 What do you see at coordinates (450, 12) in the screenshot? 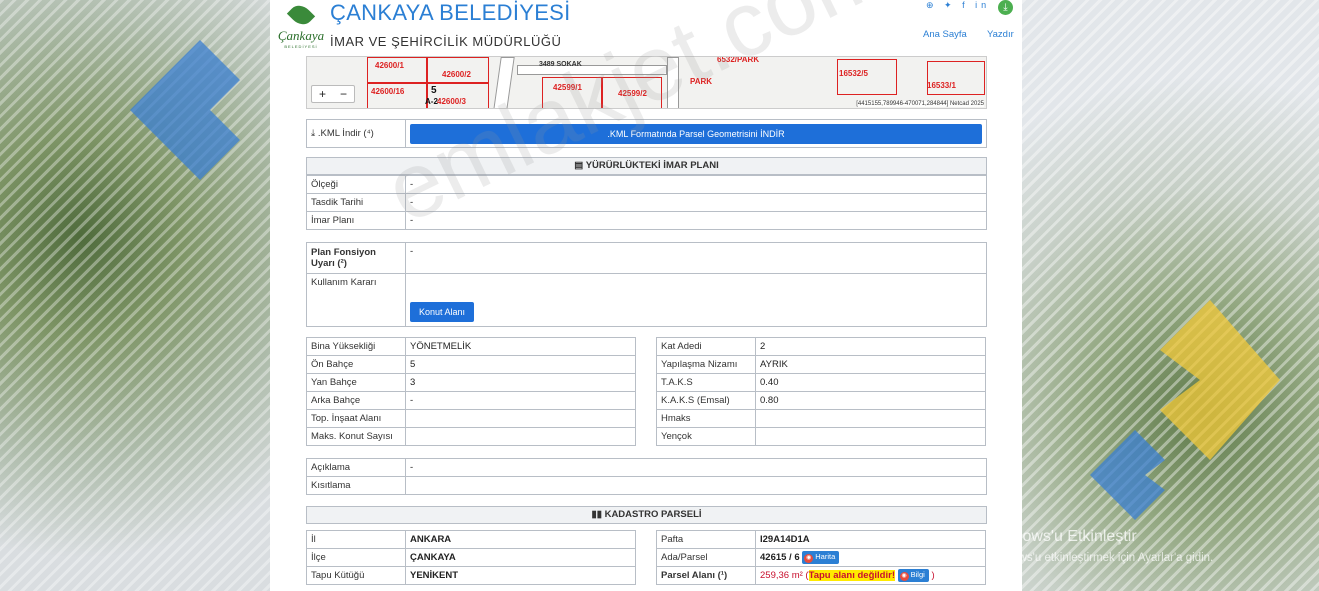
I see `site-title: ÇANKAYA BELEDİYESİ` at bounding box center [450, 12].